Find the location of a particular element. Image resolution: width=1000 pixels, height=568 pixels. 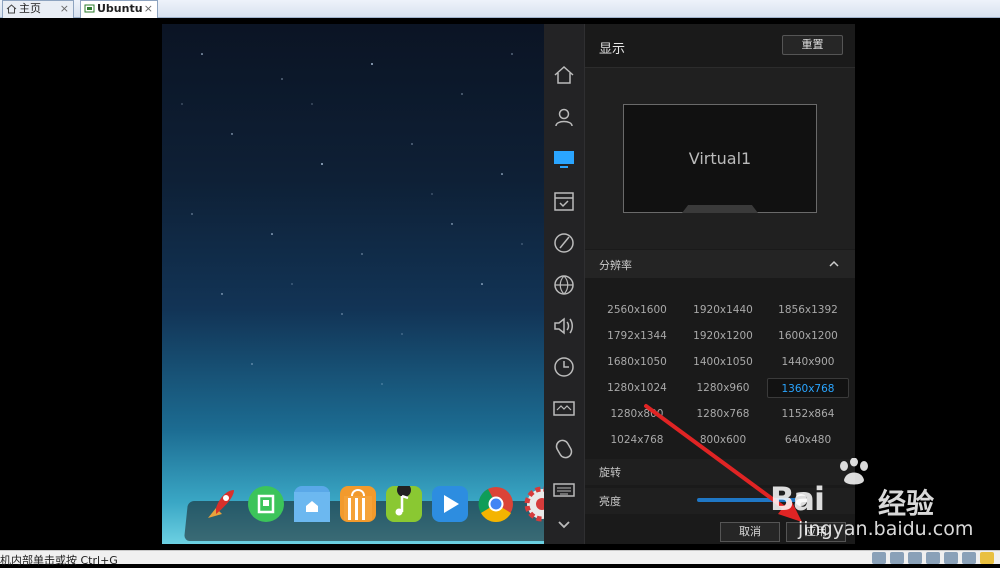

sound-device-icon is located at coordinates (969, 558).